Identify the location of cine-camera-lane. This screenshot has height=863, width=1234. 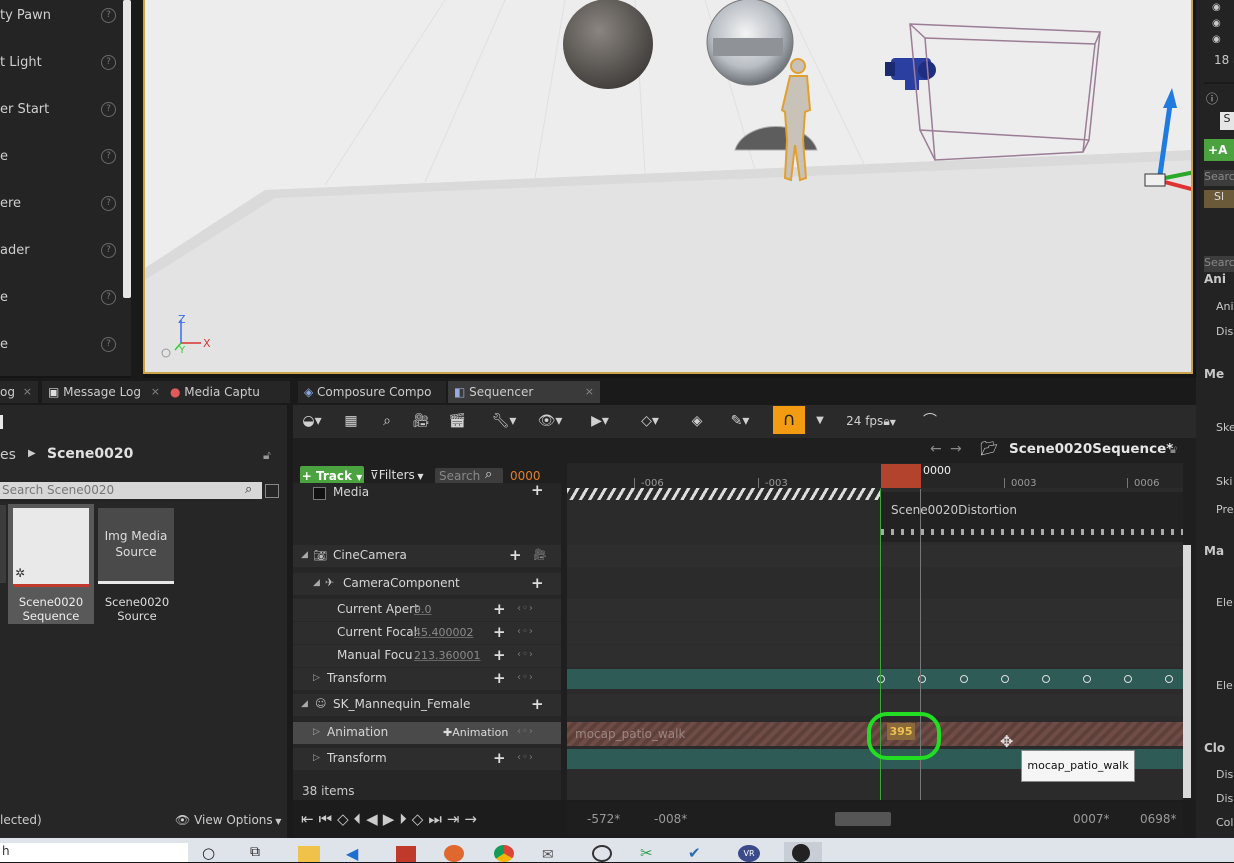
(875, 556).